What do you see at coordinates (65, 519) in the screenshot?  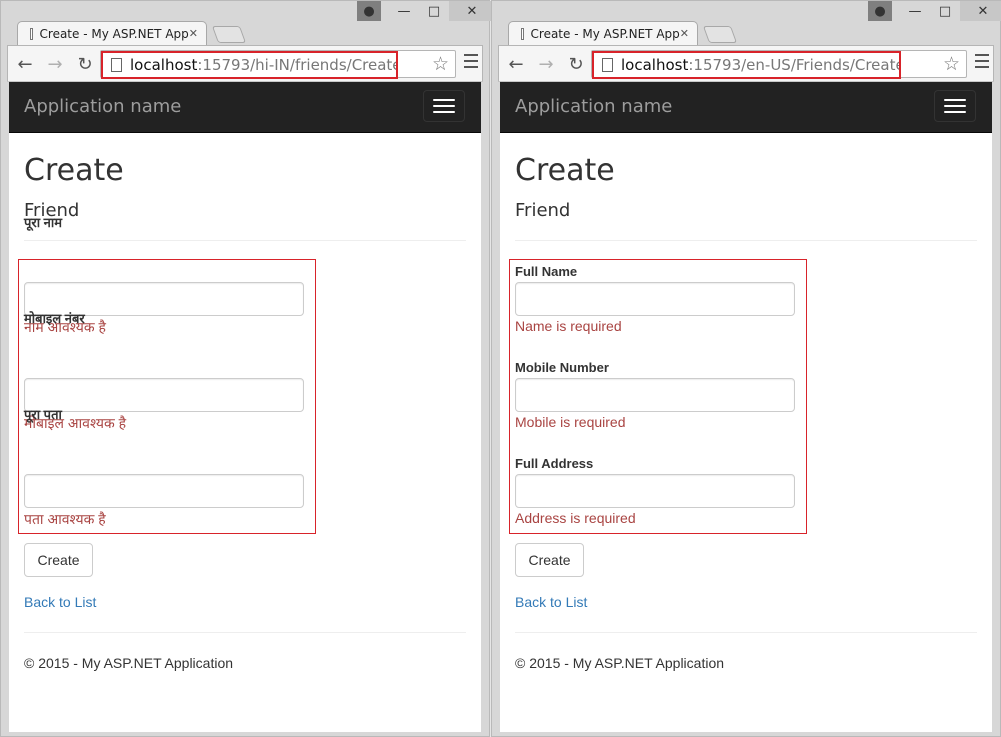 I see `address-error: पता आवश्यक है` at bounding box center [65, 519].